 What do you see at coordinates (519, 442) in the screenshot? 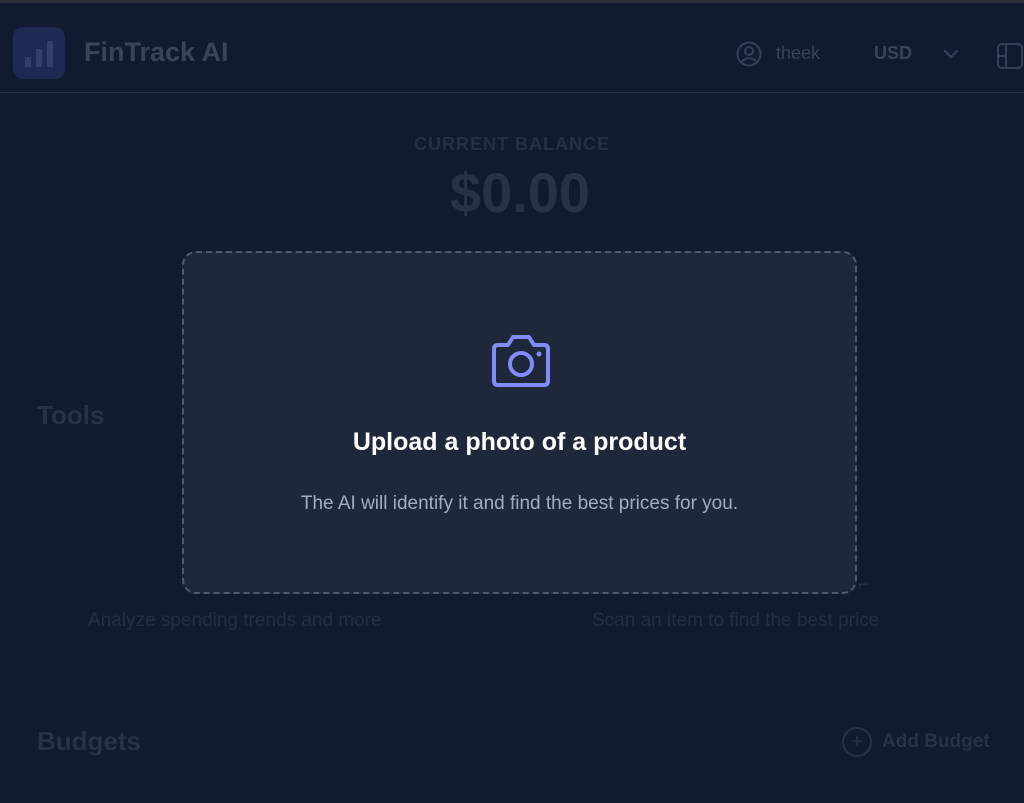
I see `upload-title: Upload a photo of a product` at bounding box center [519, 442].